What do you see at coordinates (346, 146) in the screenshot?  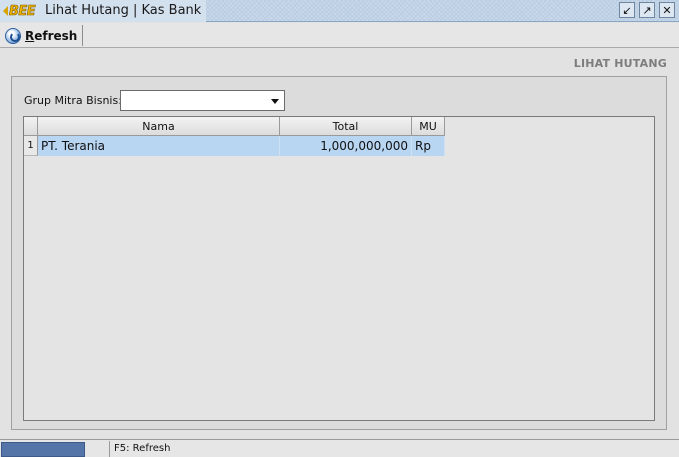 I see `cell-total: 1,000,000,000` at bounding box center [346, 146].